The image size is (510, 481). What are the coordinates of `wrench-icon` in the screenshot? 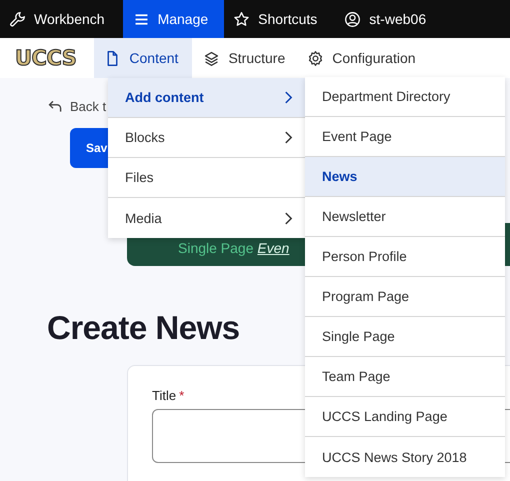 It's located at (17, 19).